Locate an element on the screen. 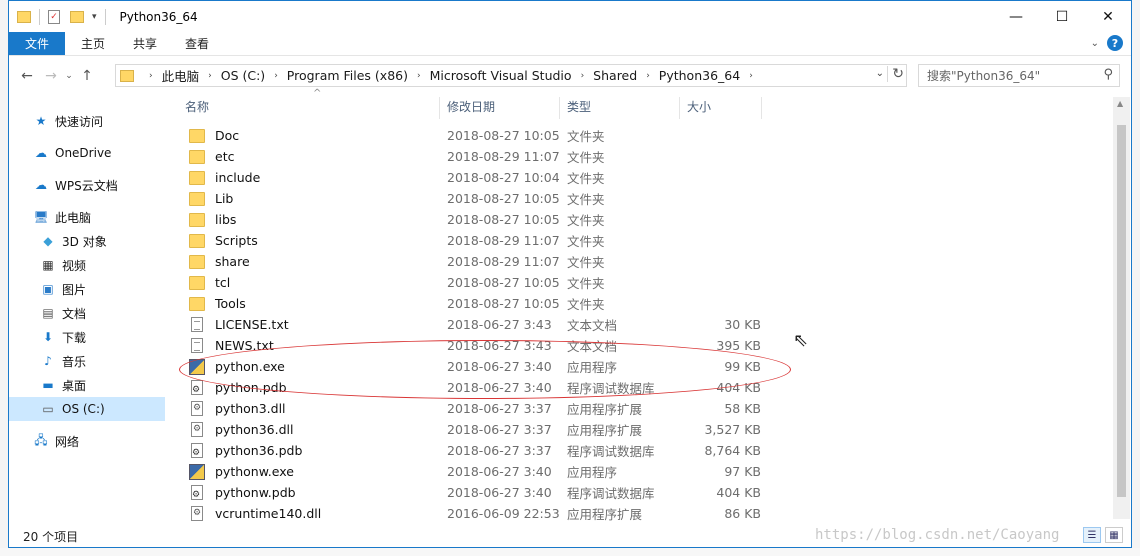  new-folder-icon is located at coordinates (77, 16).